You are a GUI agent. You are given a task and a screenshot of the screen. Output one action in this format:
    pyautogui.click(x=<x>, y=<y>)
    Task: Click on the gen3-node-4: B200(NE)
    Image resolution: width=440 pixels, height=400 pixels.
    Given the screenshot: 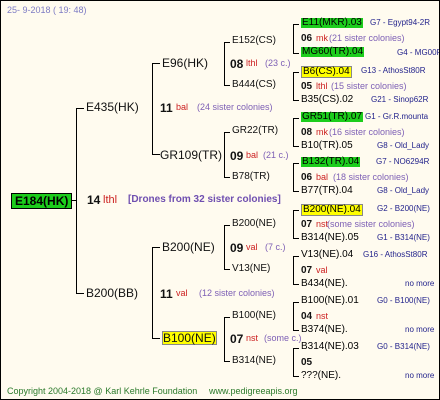 What is the action you would take?
    pyautogui.click(x=254, y=224)
    